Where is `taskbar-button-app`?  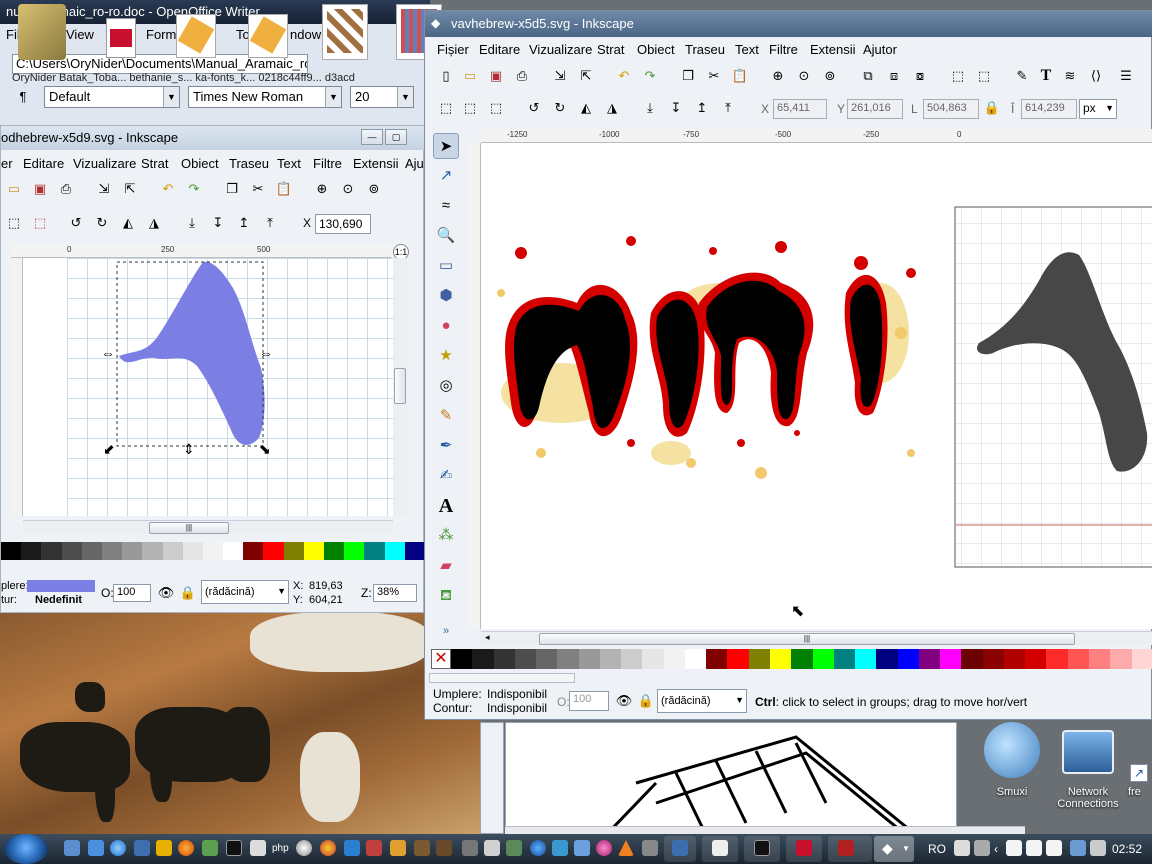
taskbar-button-app is located at coordinates (850, 849).